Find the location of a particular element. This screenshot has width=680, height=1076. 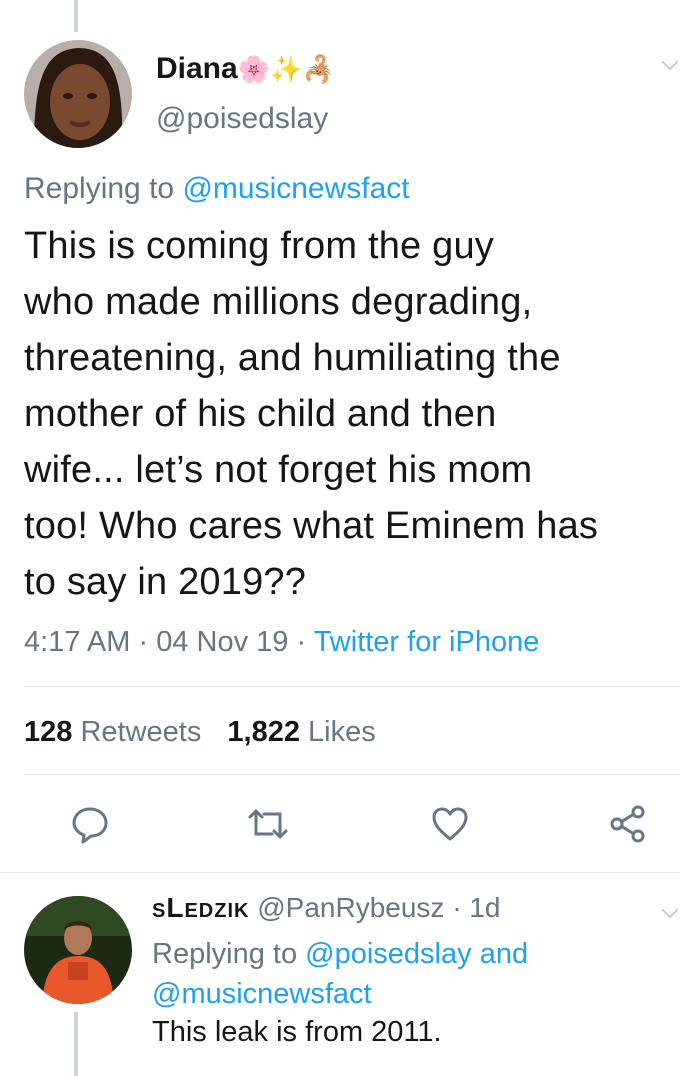

reply-handle: @PanRybeusz is located at coordinates (350, 907).